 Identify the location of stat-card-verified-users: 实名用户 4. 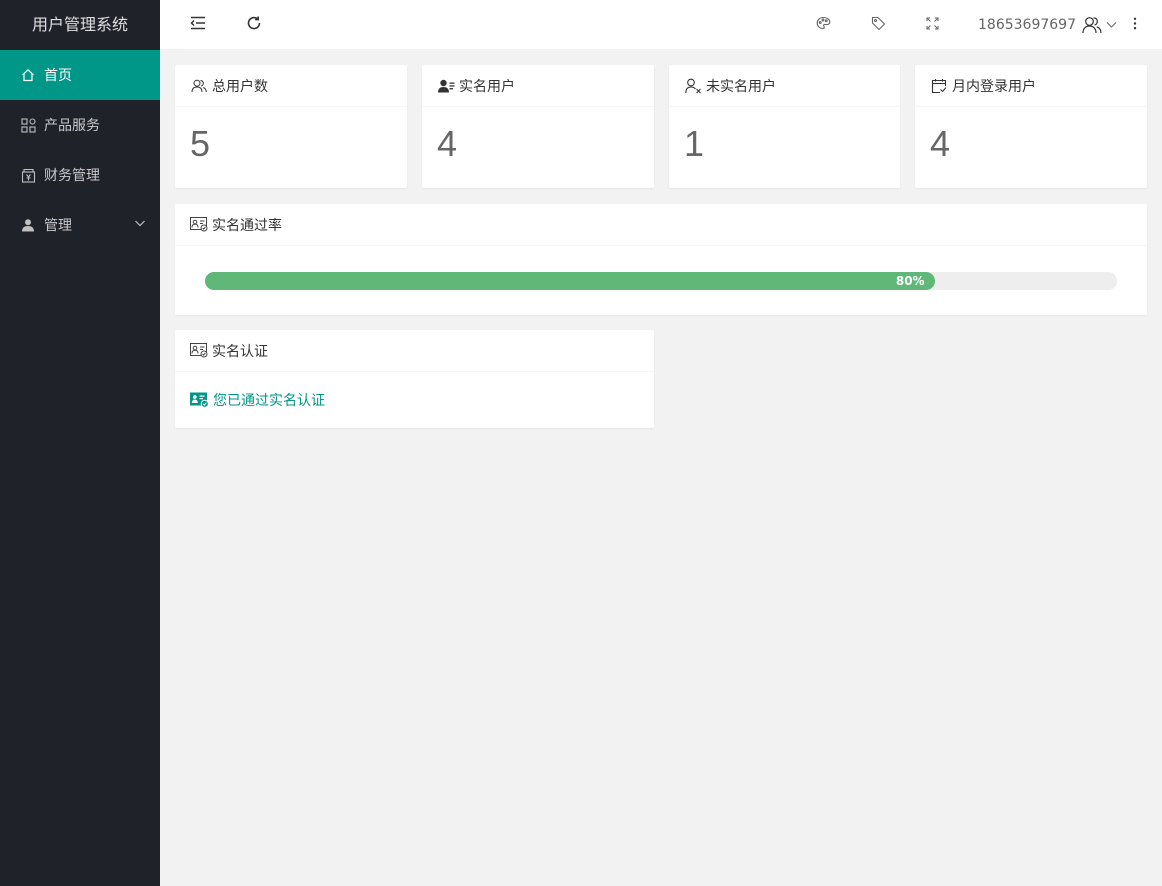
(538, 126).